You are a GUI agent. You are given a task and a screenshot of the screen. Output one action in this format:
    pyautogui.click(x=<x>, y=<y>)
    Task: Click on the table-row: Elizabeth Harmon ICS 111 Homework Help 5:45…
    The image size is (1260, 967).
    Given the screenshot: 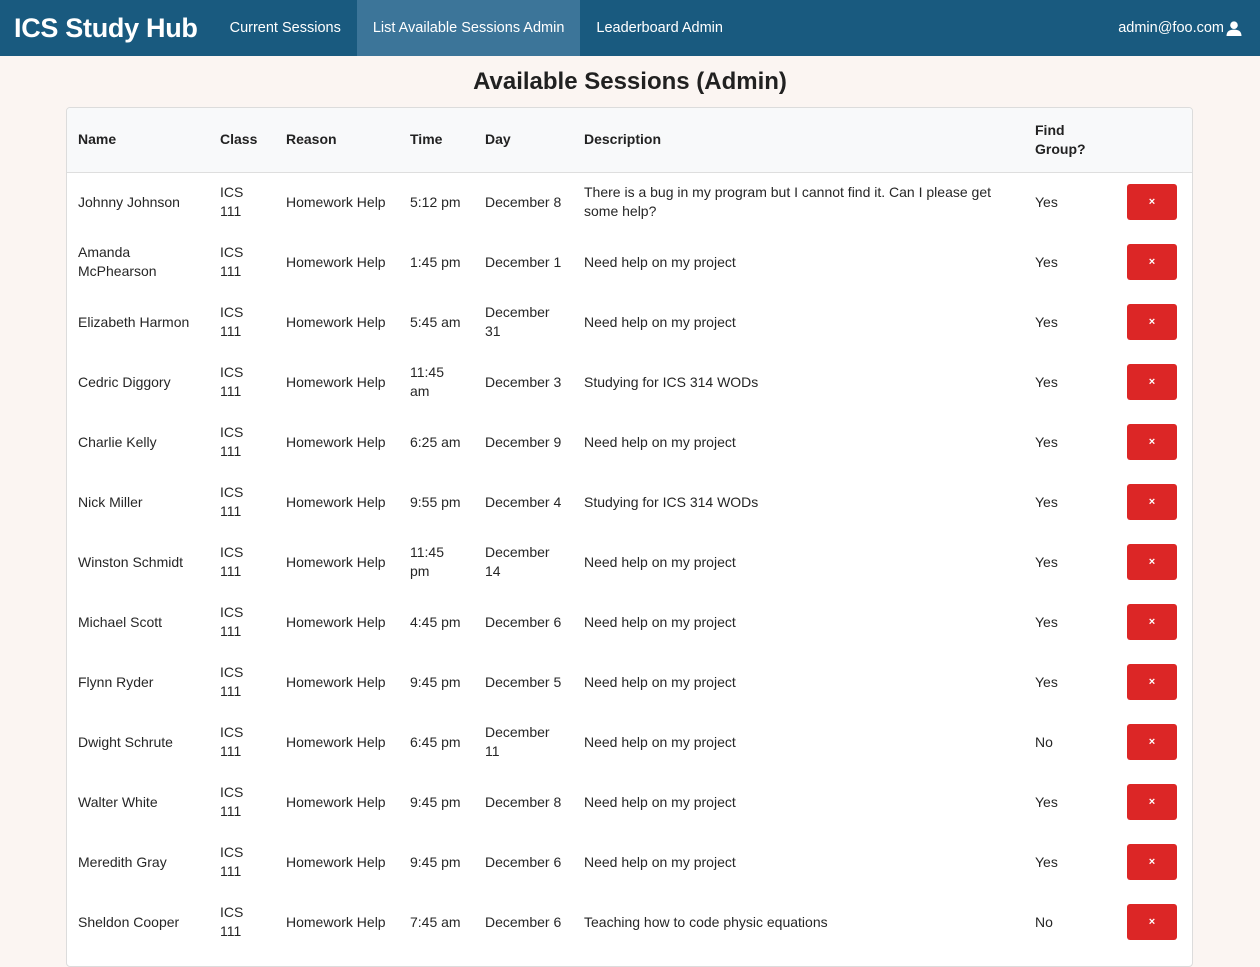 What is the action you would take?
    pyautogui.click(x=629, y=322)
    